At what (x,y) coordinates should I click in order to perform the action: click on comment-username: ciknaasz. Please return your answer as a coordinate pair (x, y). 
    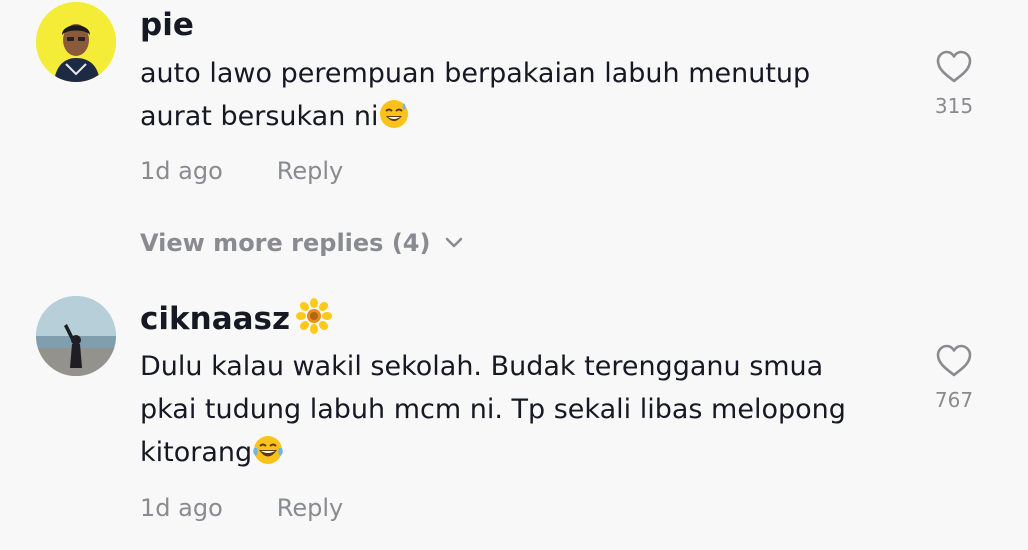
    Looking at the image, I should click on (215, 319).